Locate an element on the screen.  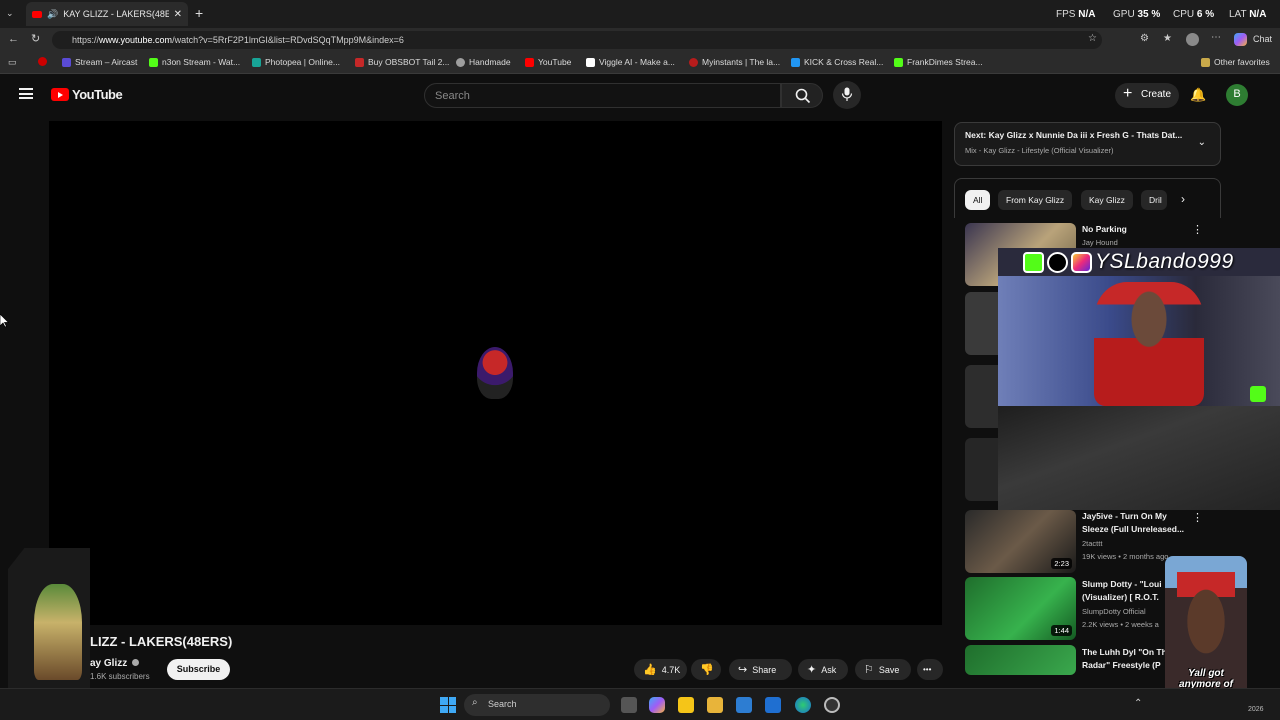
photos-icon is located at coordinates (744, 705).